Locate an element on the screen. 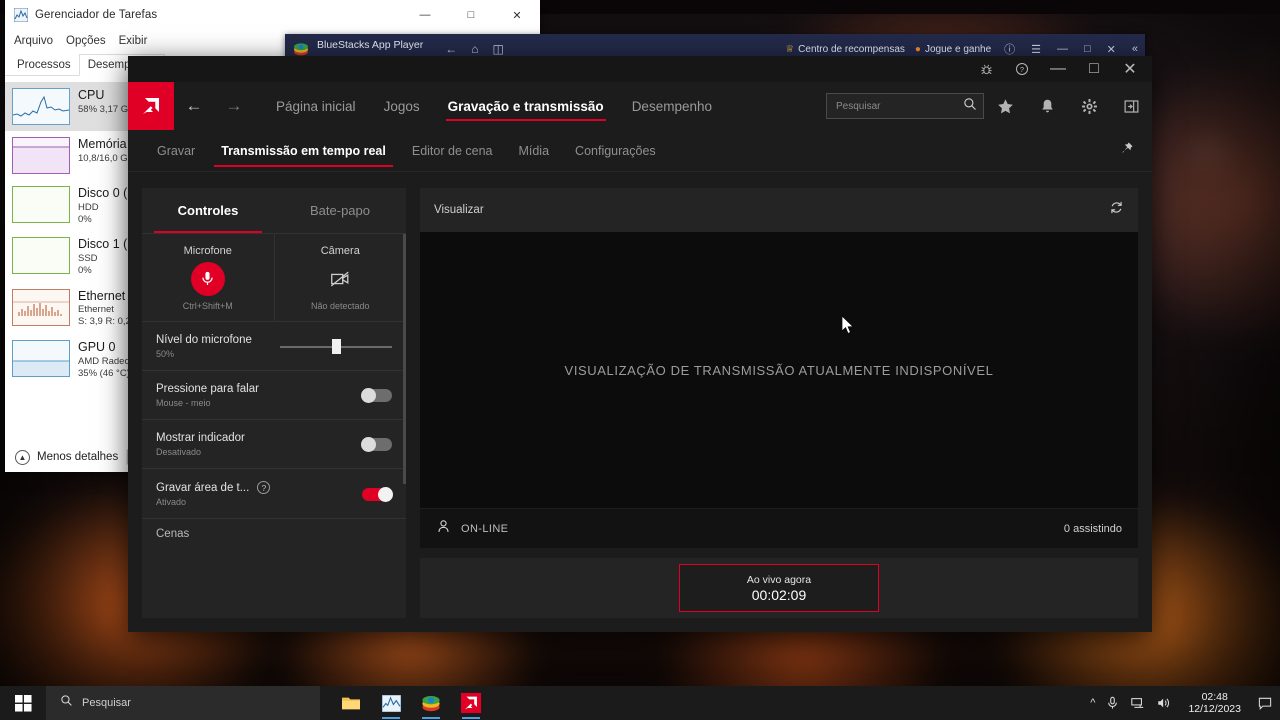  controls-tabs: Controles Bate-papo is located at coordinates (274, 211).